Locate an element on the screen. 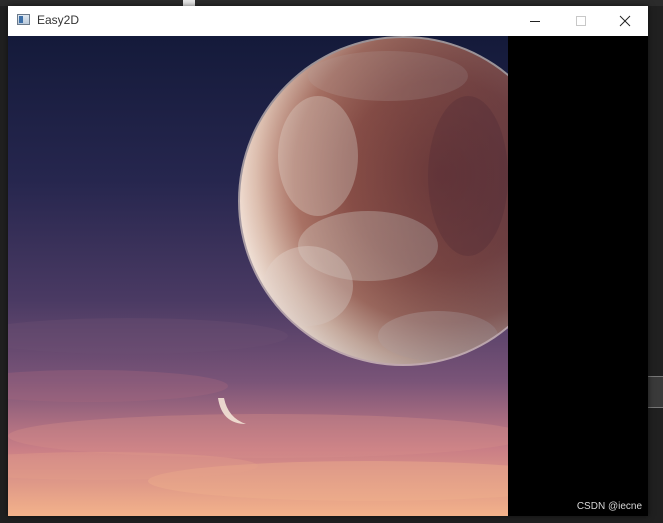  maximize-icon is located at coordinates (581, 21).